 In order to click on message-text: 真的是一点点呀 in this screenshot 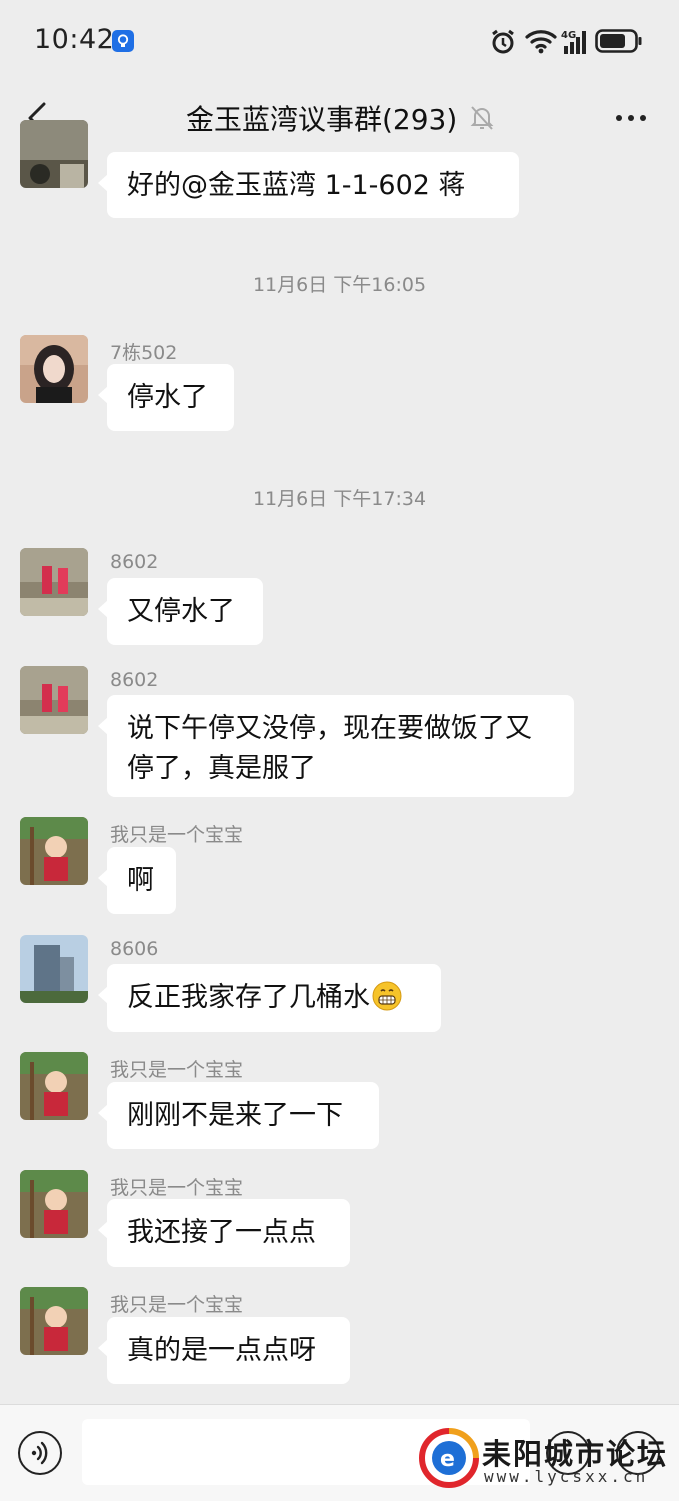, I will do `click(221, 1350)`.